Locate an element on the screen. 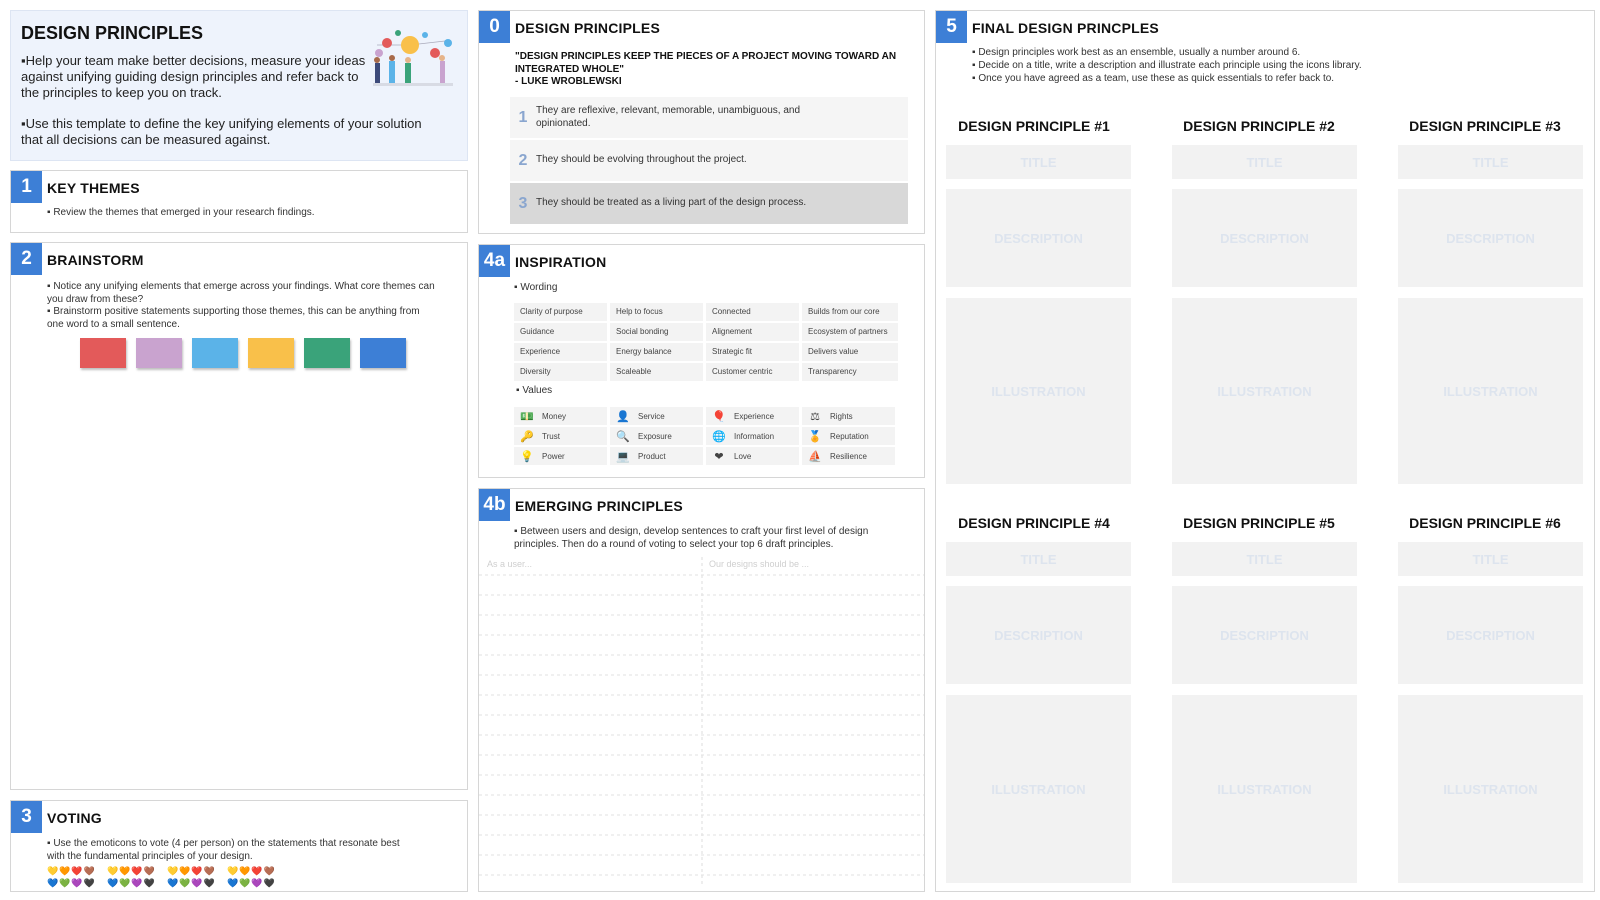 The image size is (1600, 900). principle-1-title-field: TITLE is located at coordinates (1038, 162).